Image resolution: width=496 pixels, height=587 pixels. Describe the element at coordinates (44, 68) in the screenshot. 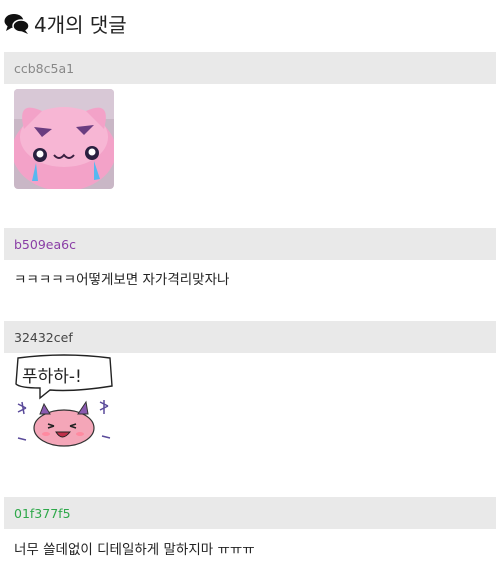

I see `comment-author: ccb8c5a1` at that location.